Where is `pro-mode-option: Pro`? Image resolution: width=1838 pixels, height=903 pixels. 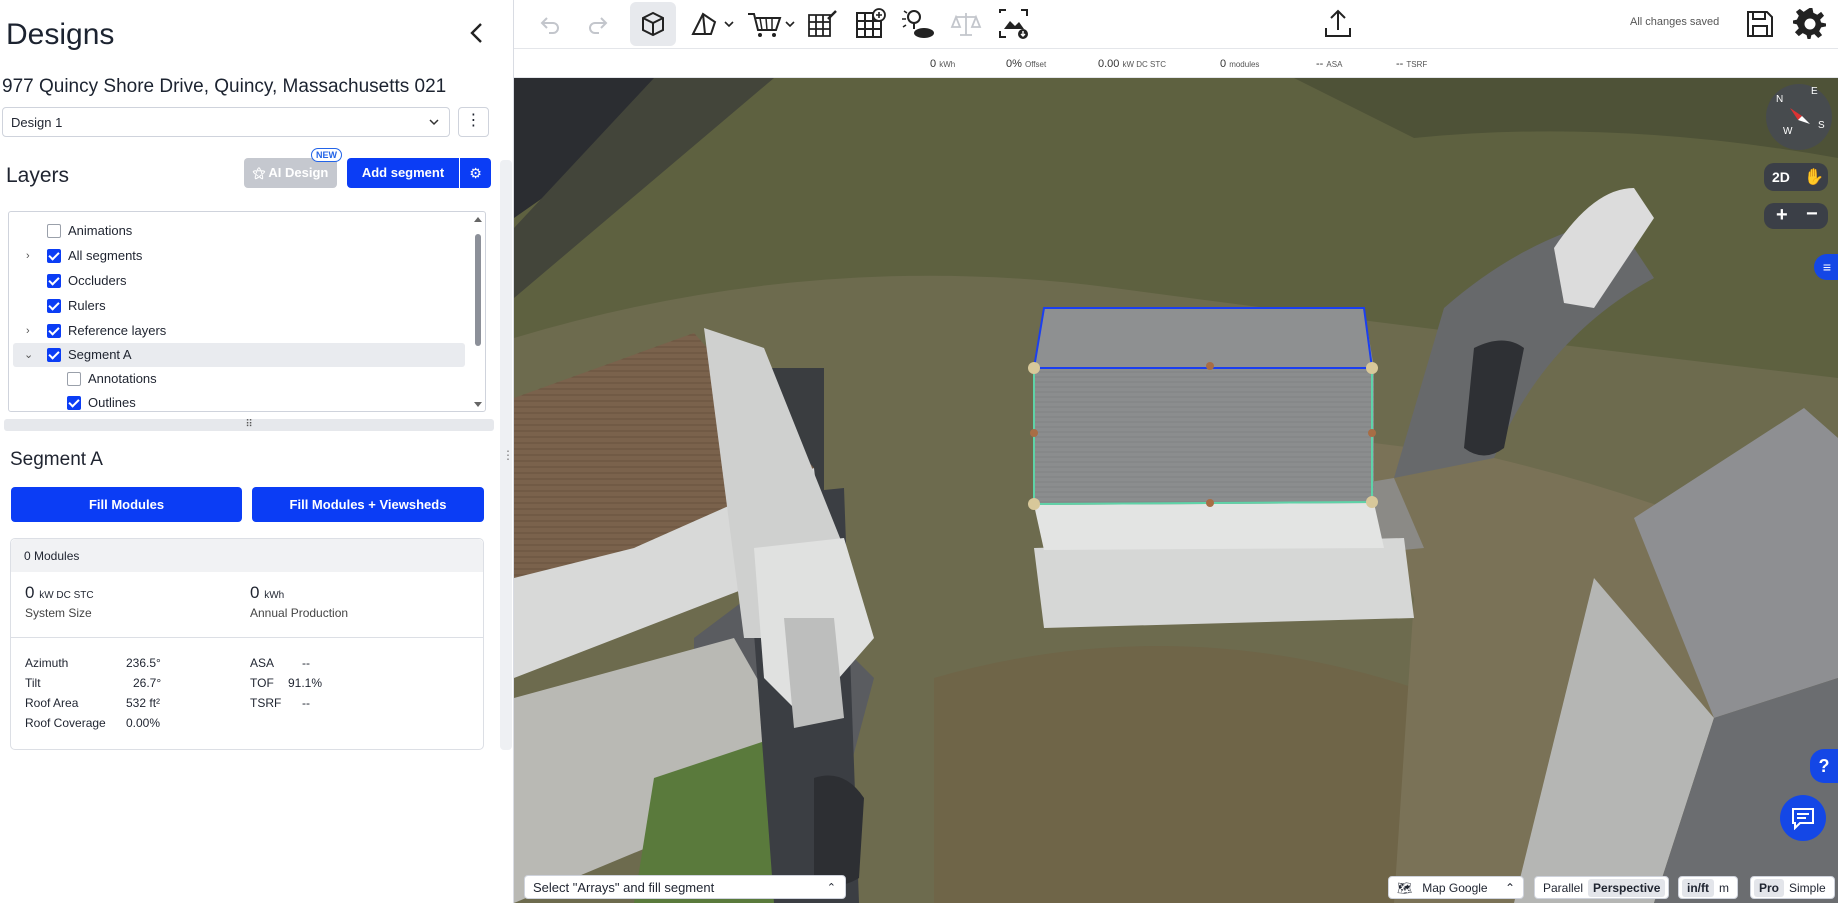
pro-mode-option: Pro is located at coordinates (1769, 887).